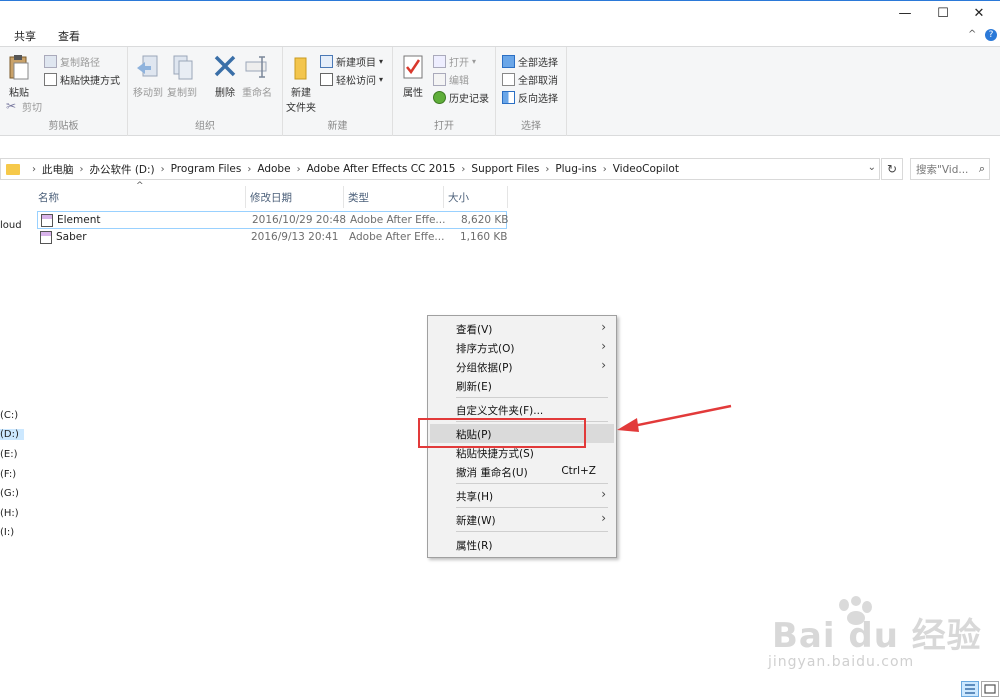  What do you see at coordinates (484, 237) in the screenshot?
I see `file-size: 1,160 KB` at bounding box center [484, 237].